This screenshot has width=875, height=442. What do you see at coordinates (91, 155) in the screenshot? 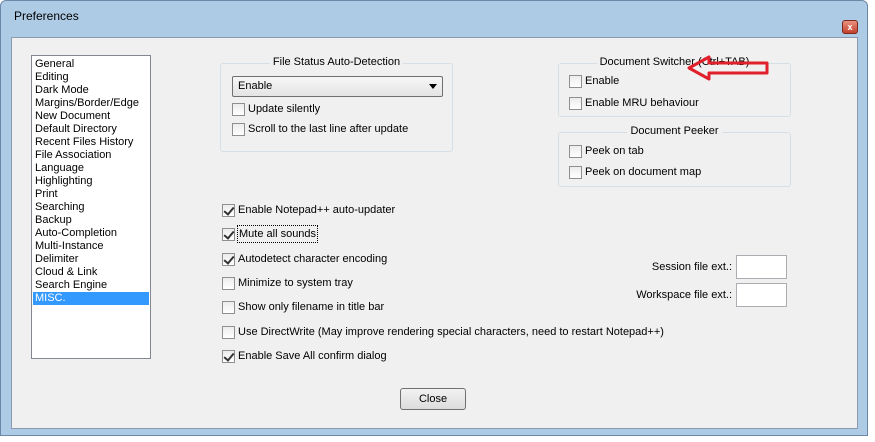
I see `category-item: File Association` at bounding box center [91, 155].